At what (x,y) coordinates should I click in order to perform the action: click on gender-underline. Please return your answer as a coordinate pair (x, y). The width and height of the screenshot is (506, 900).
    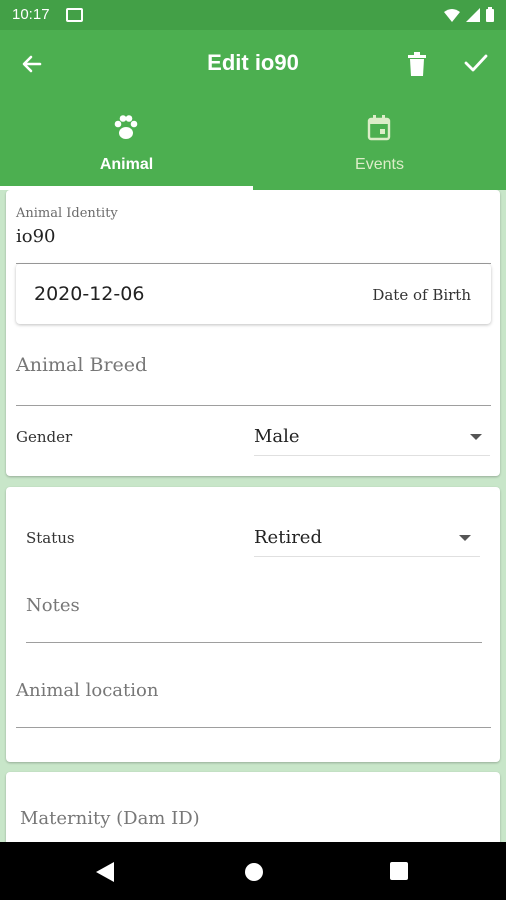
    Looking at the image, I should click on (372, 455).